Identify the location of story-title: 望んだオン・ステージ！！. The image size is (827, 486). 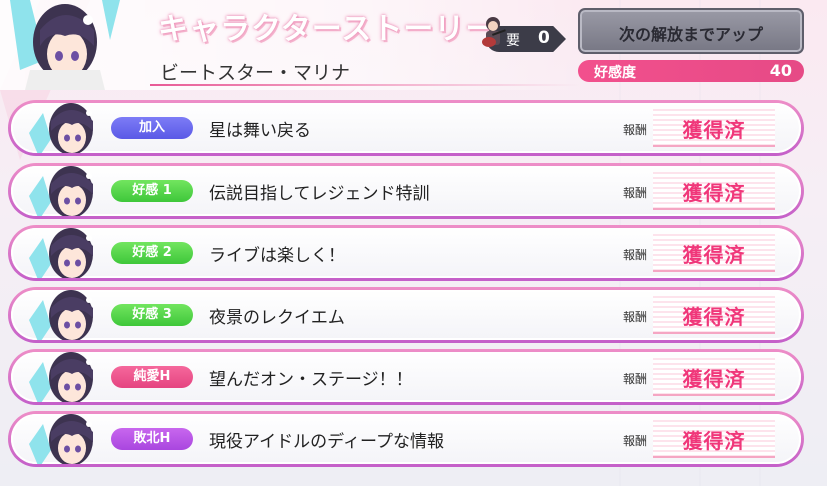
(311, 380).